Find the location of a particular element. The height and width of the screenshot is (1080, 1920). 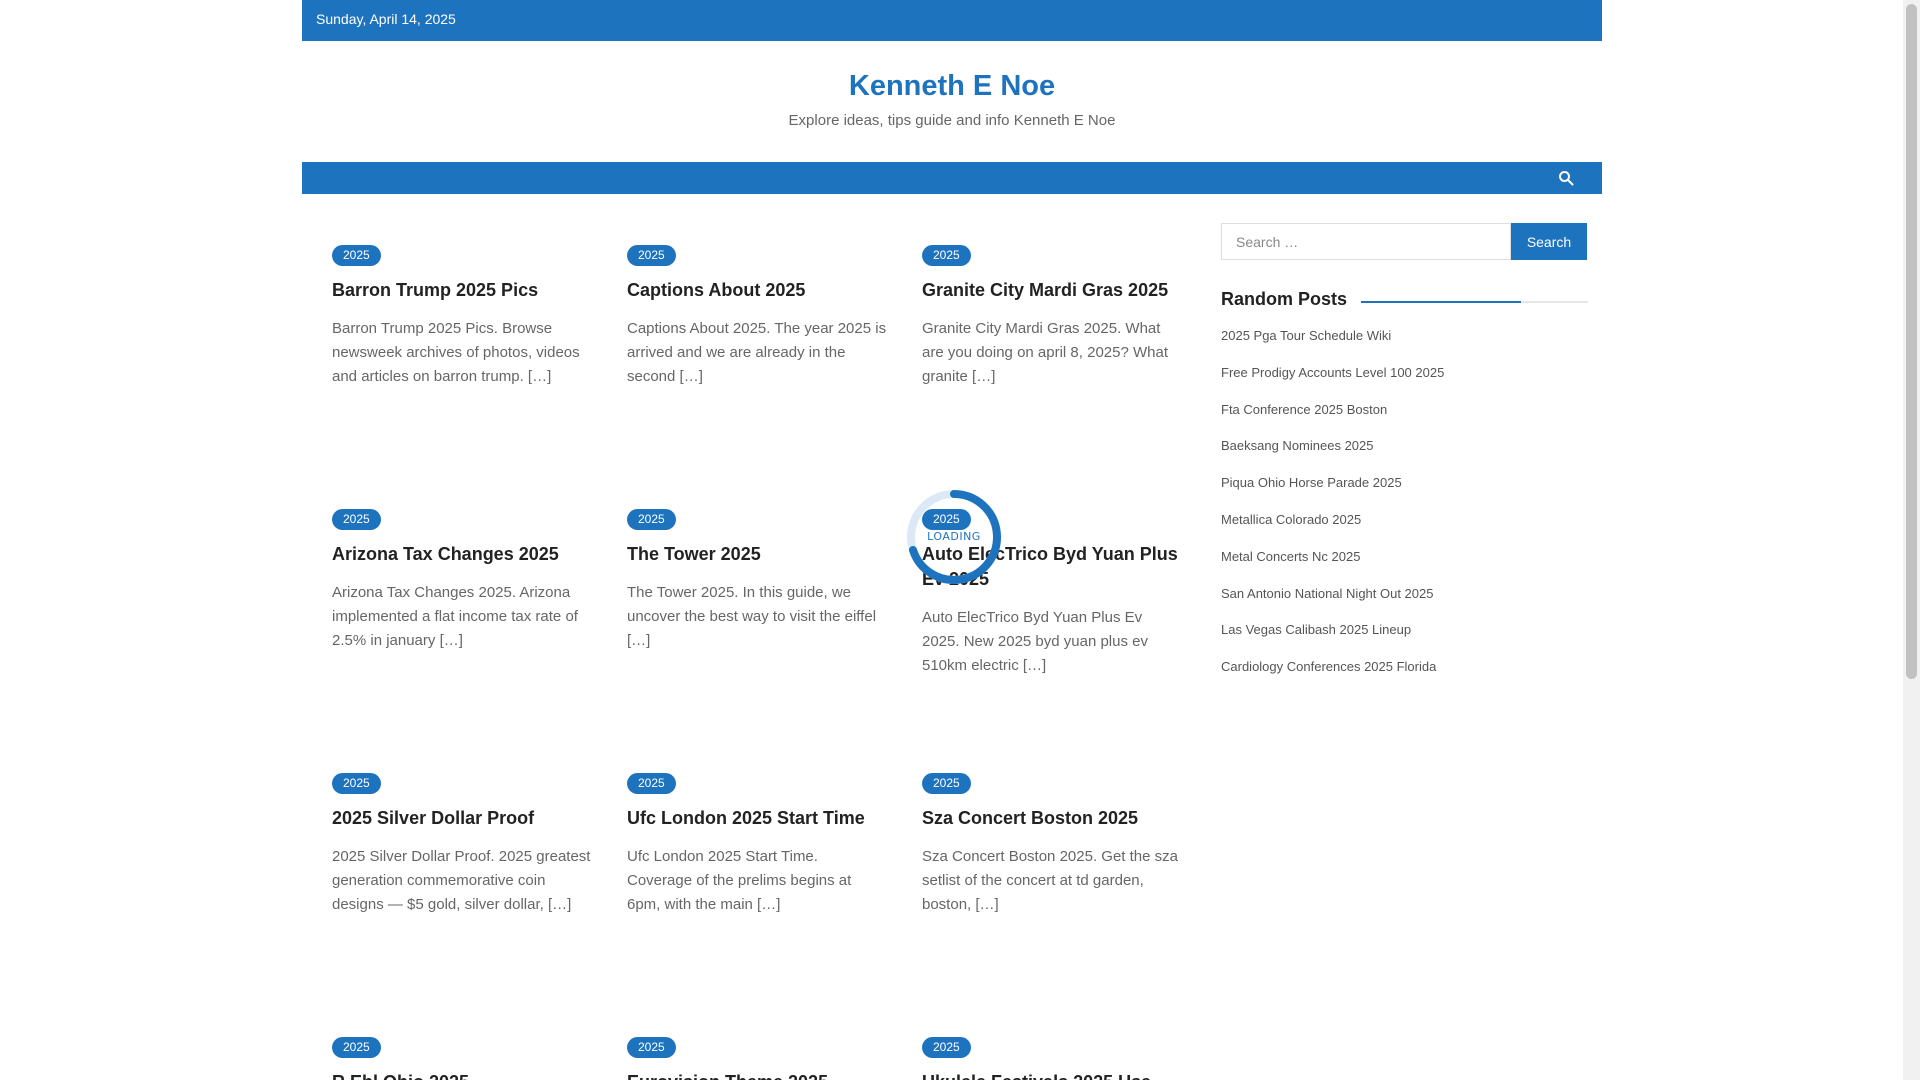

current-date: Sunday, April 14, 2025 is located at coordinates (386, 19).